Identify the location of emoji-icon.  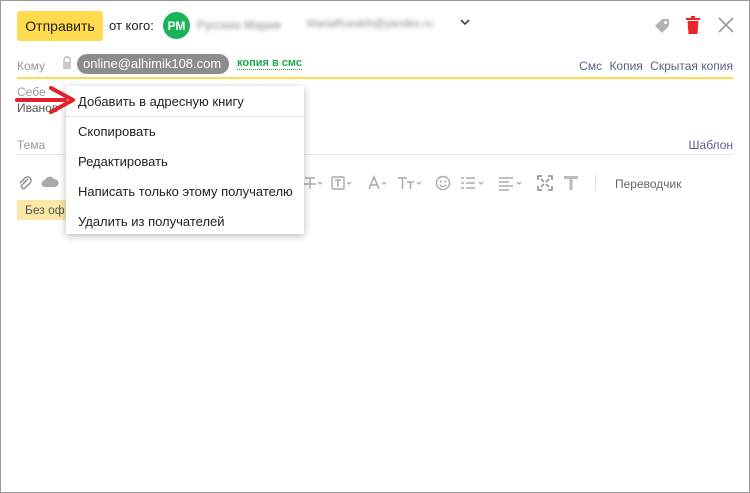
(443, 184).